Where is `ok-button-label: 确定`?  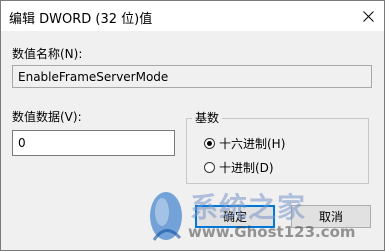 ok-button-label: 确定 is located at coordinates (234, 217).